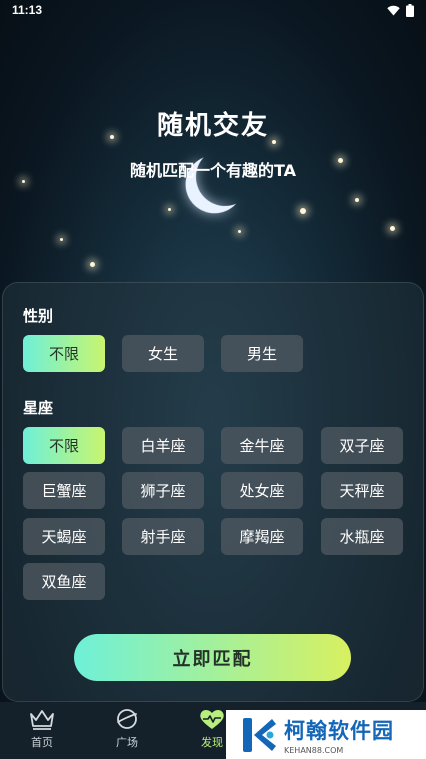 The height and width of the screenshot is (759, 426). What do you see at coordinates (127, 742) in the screenshot?
I see `tab-square-label: 广场` at bounding box center [127, 742].